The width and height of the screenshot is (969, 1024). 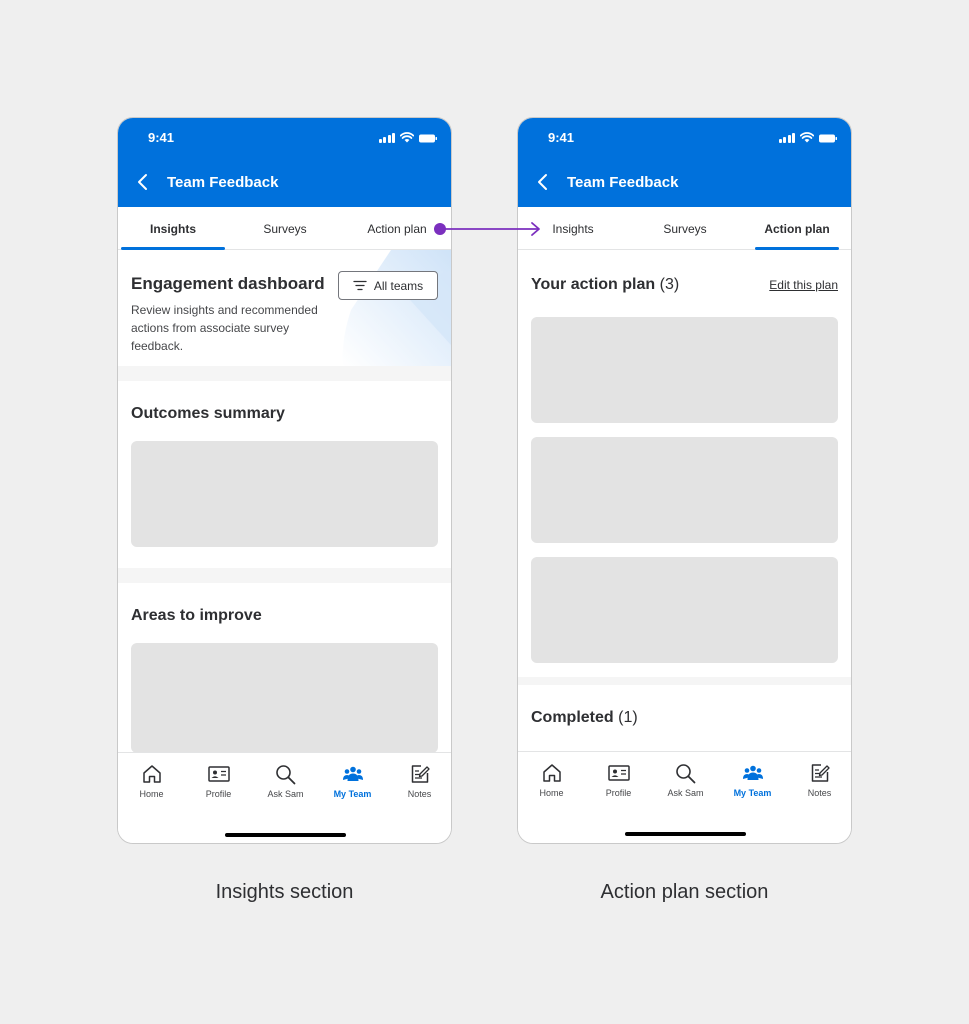 What do you see at coordinates (593, 284) in the screenshot?
I see `action-plan-title-text: Your action plan` at bounding box center [593, 284].